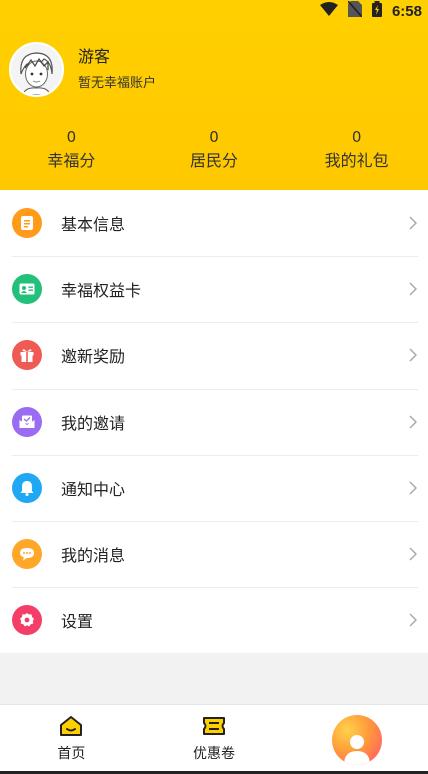 Image resolution: width=428 pixels, height=774 pixels. Describe the element at coordinates (214, 487) in the screenshot. I see `menu-item-notification-center: 通知中心` at that location.